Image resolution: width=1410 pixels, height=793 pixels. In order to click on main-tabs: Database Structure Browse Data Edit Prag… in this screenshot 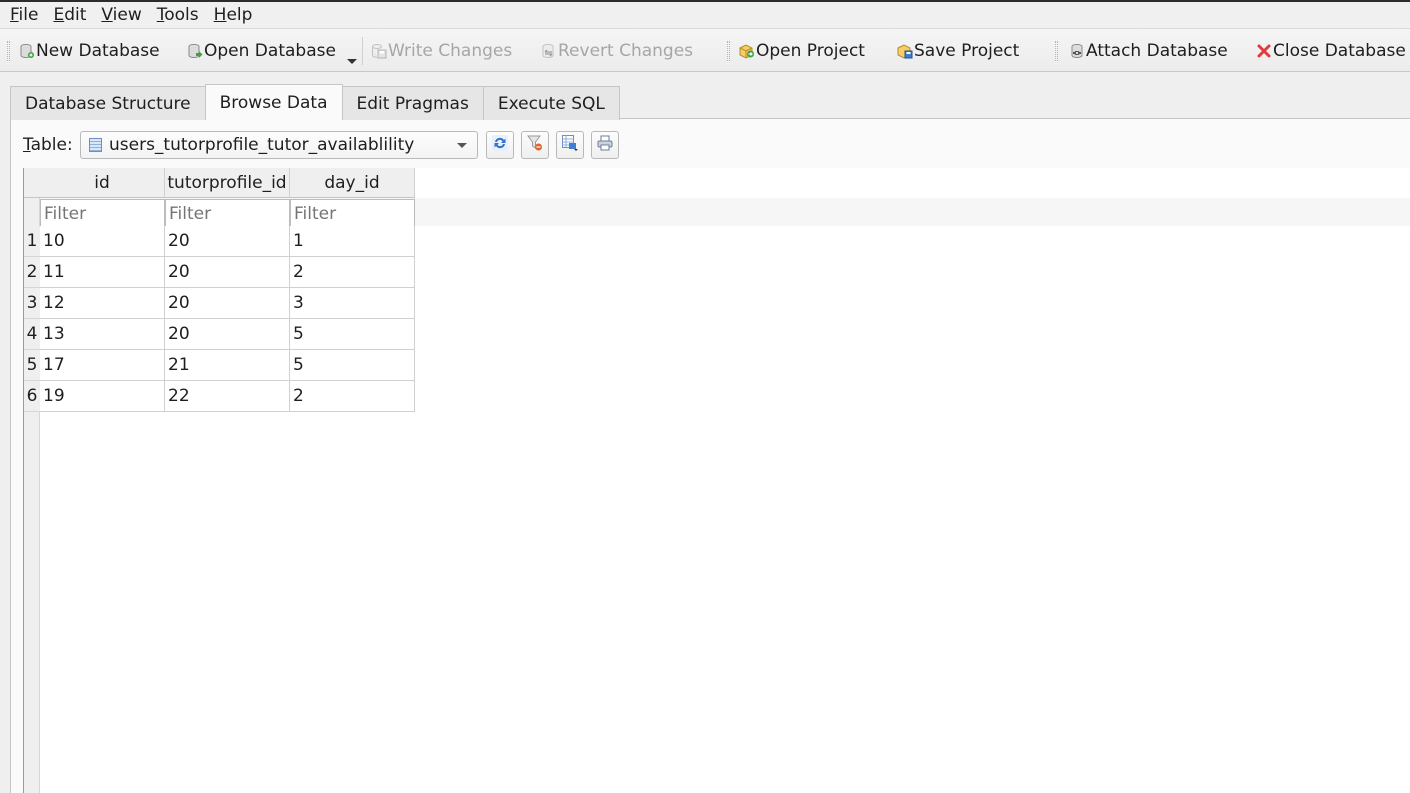, I will do `click(315, 102)`.